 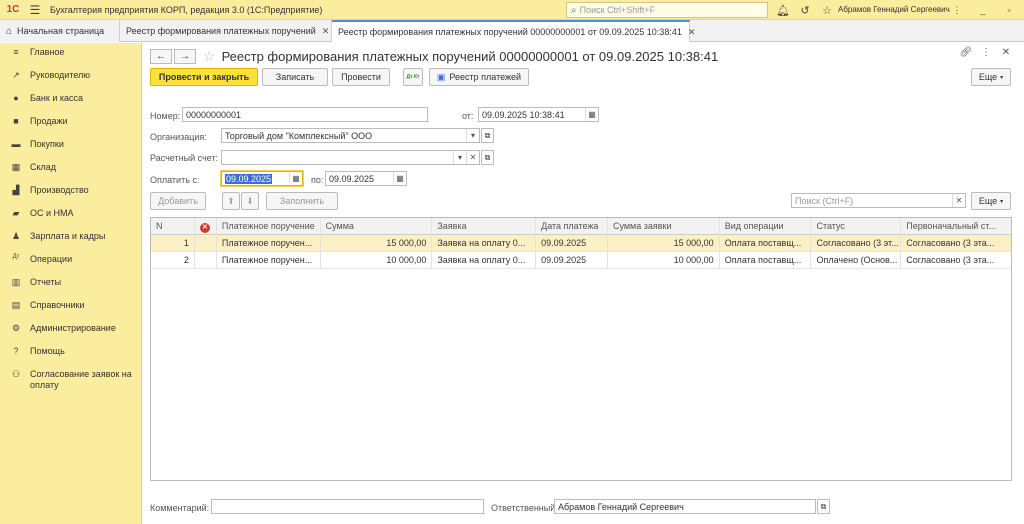 What do you see at coordinates (70, 100) in the screenshot?
I see `sidebar-item-bank: ● Банк и касса` at bounding box center [70, 100].